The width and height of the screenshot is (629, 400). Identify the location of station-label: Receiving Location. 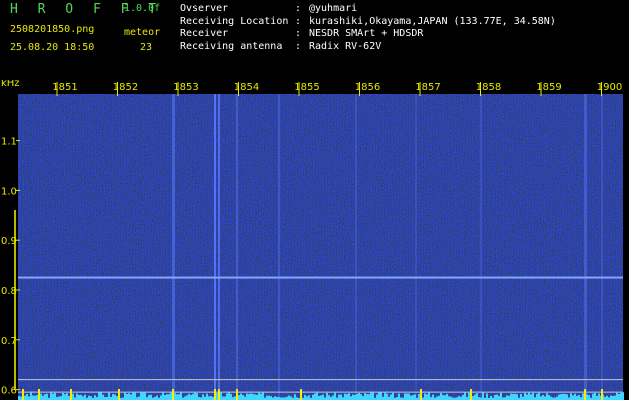
(234, 21).